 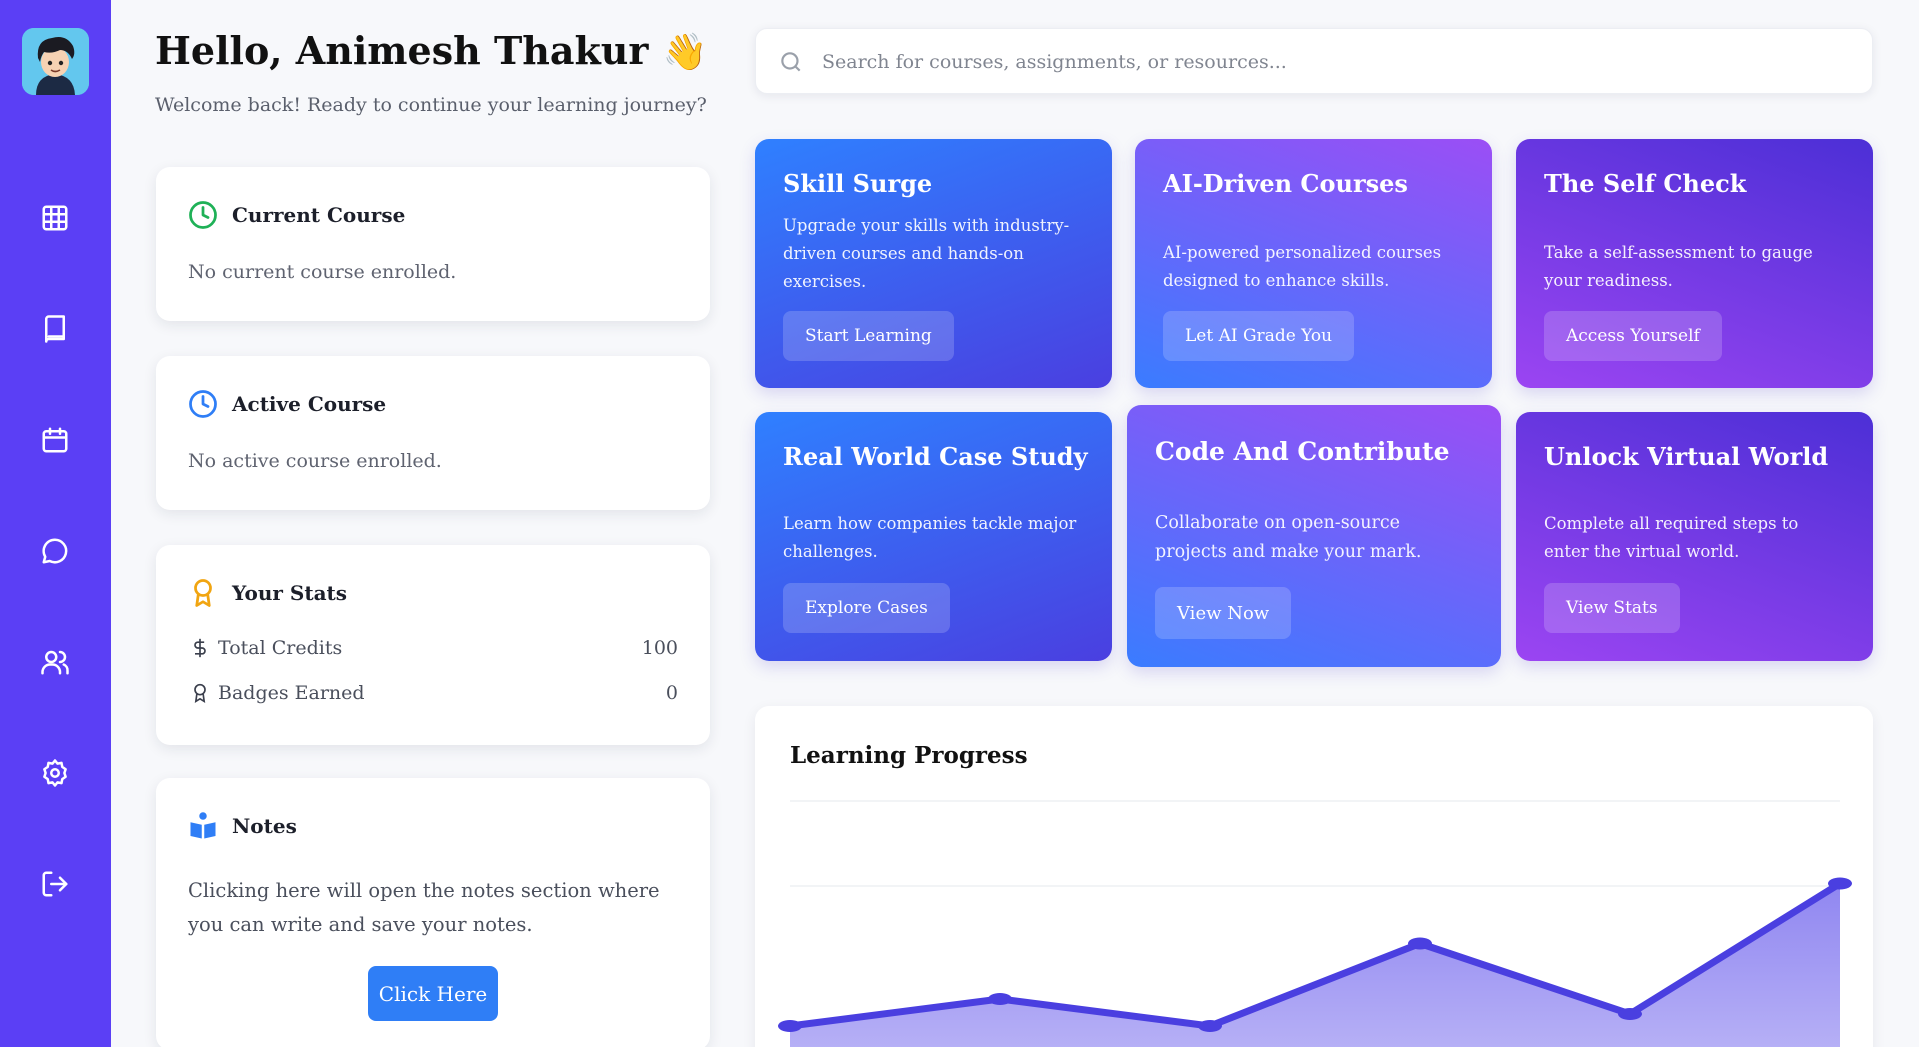 I want to click on explore-cases-button: Explore Cases, so click(x=866, y=608).